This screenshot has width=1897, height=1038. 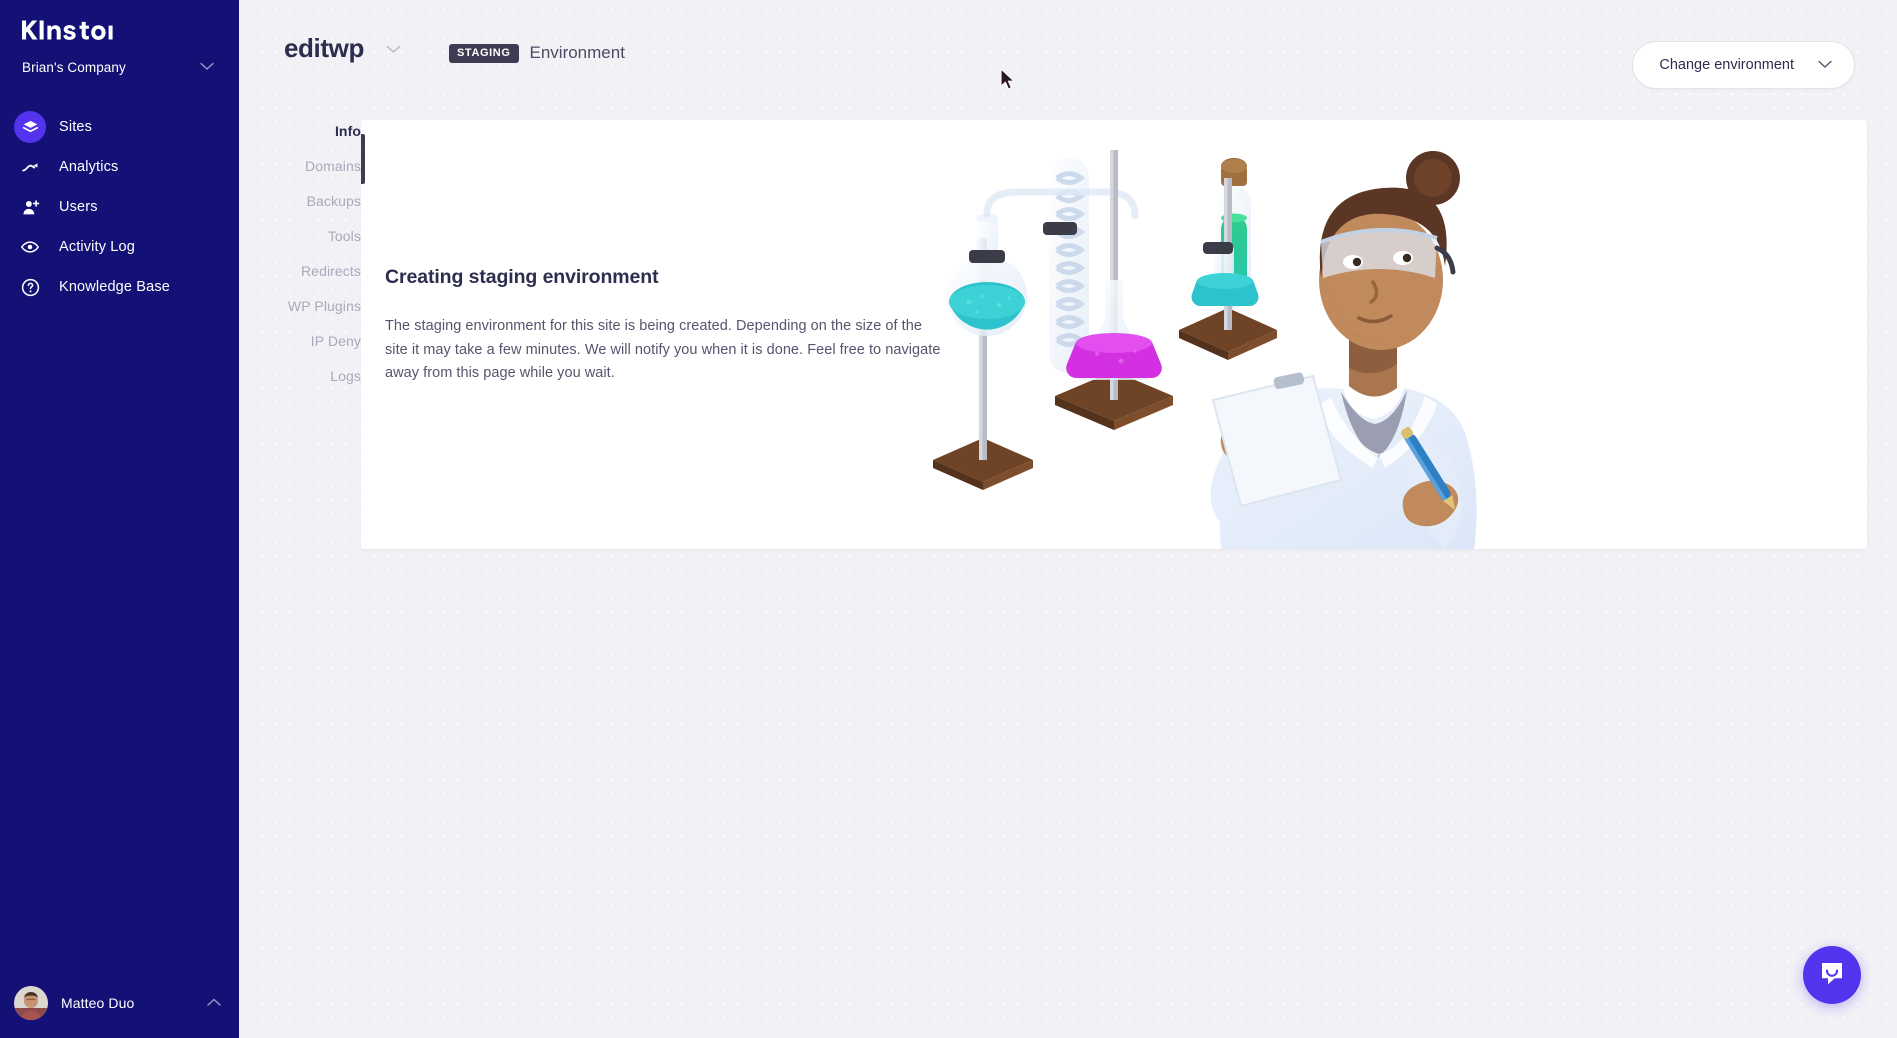 I want to click on kinsta-wordmark-logo, so click(x=74, y=30).